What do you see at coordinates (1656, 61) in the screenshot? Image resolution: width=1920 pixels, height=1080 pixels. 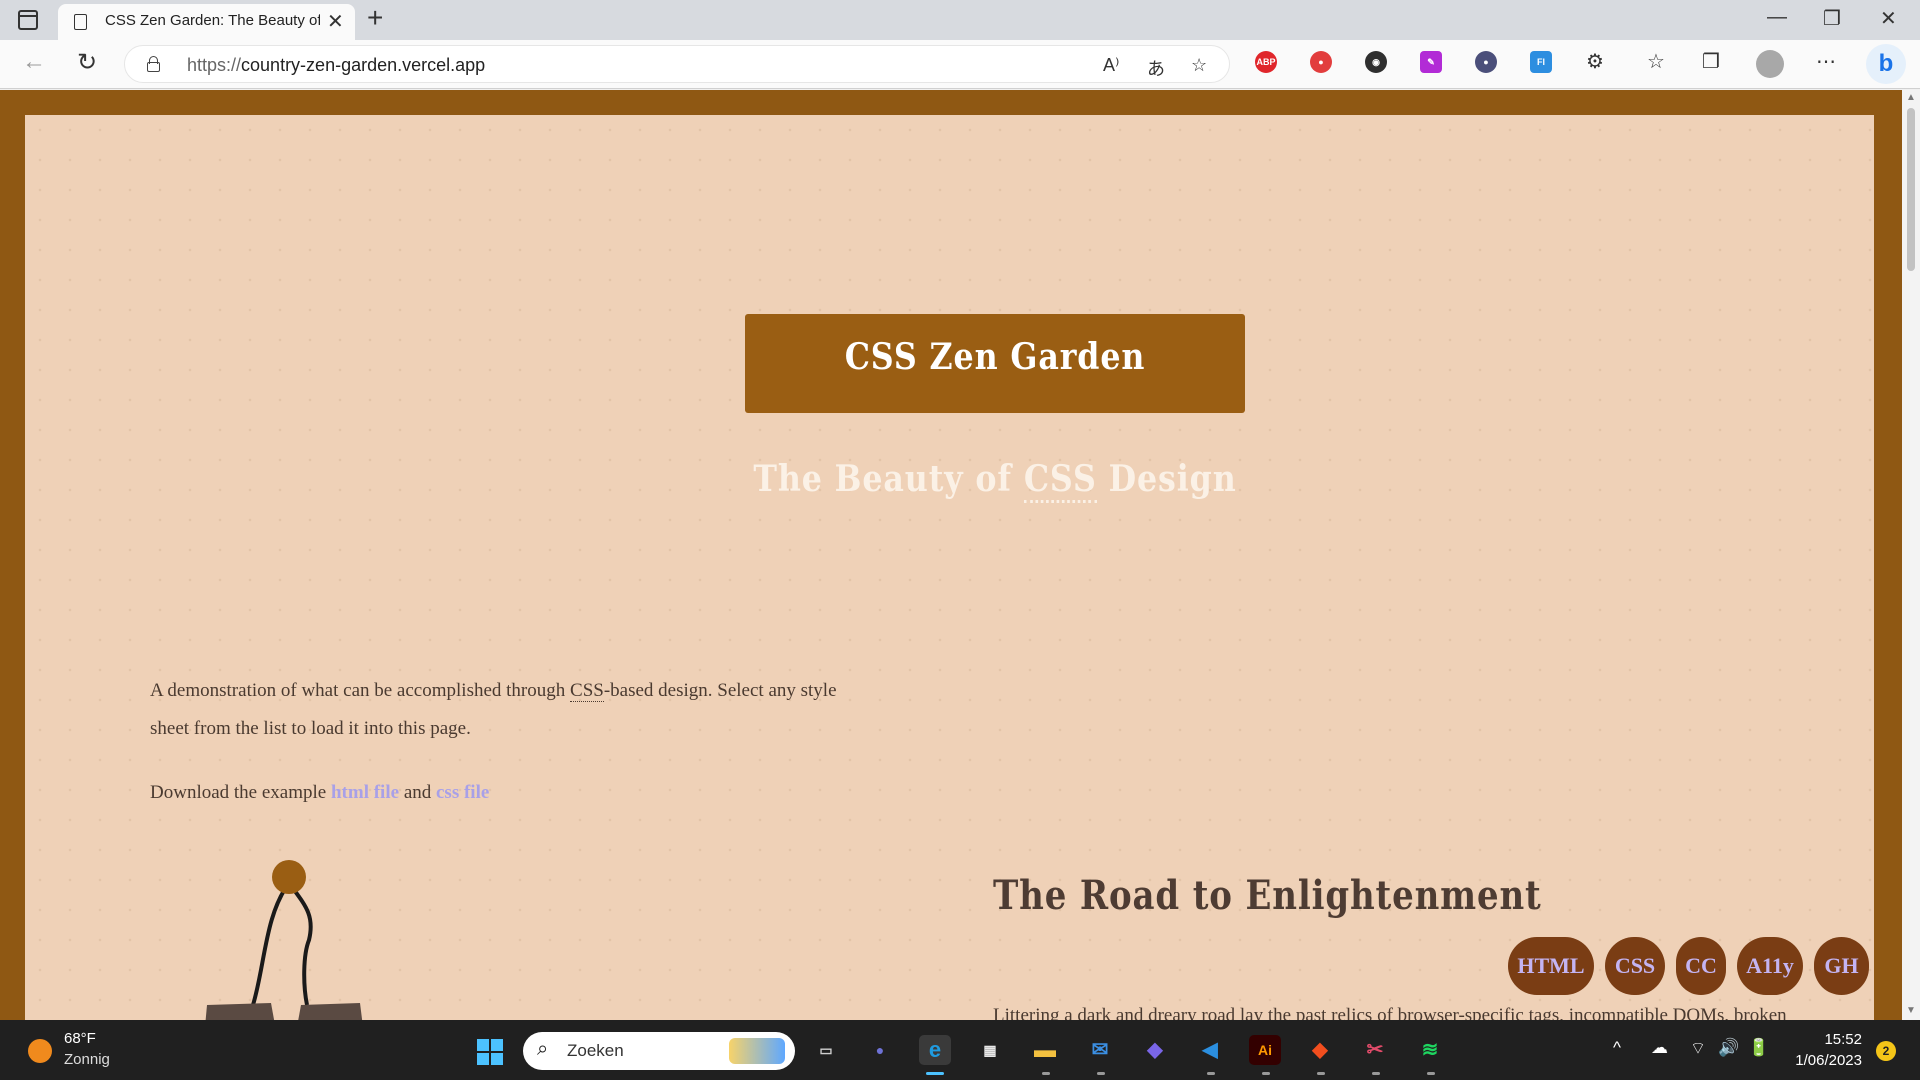 I see `favorites-icon: ☆` at bounding box center [1656, 61].